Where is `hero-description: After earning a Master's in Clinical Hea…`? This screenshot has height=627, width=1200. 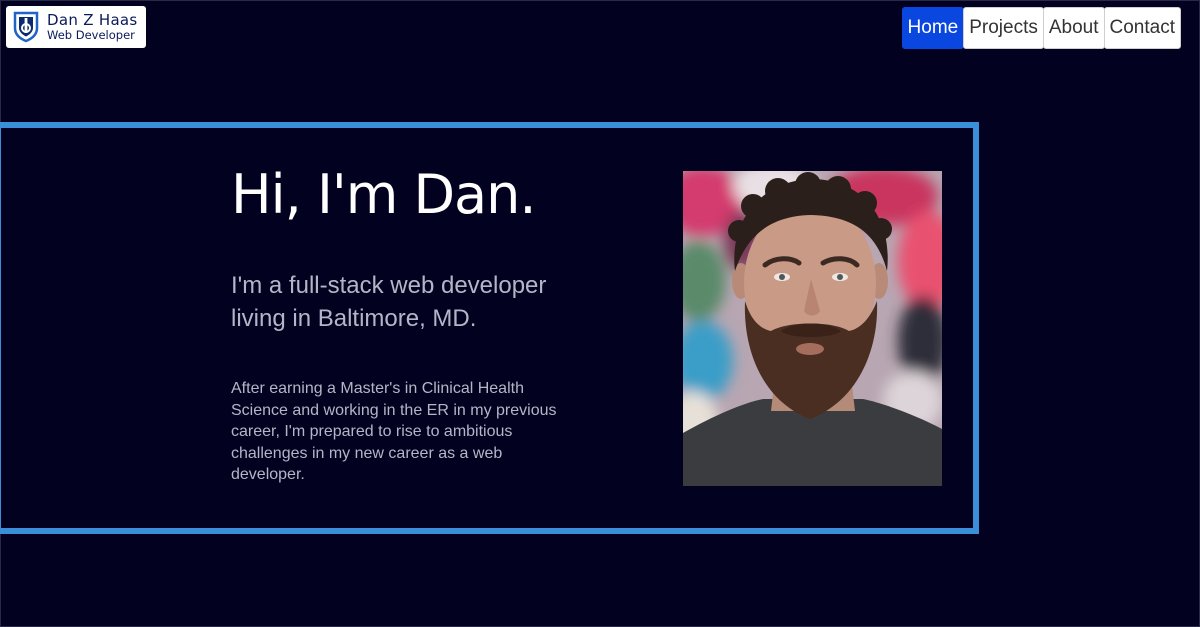
hero-description: After earning a Master's in Clinical Hea… is located at coordinates (394, 431).